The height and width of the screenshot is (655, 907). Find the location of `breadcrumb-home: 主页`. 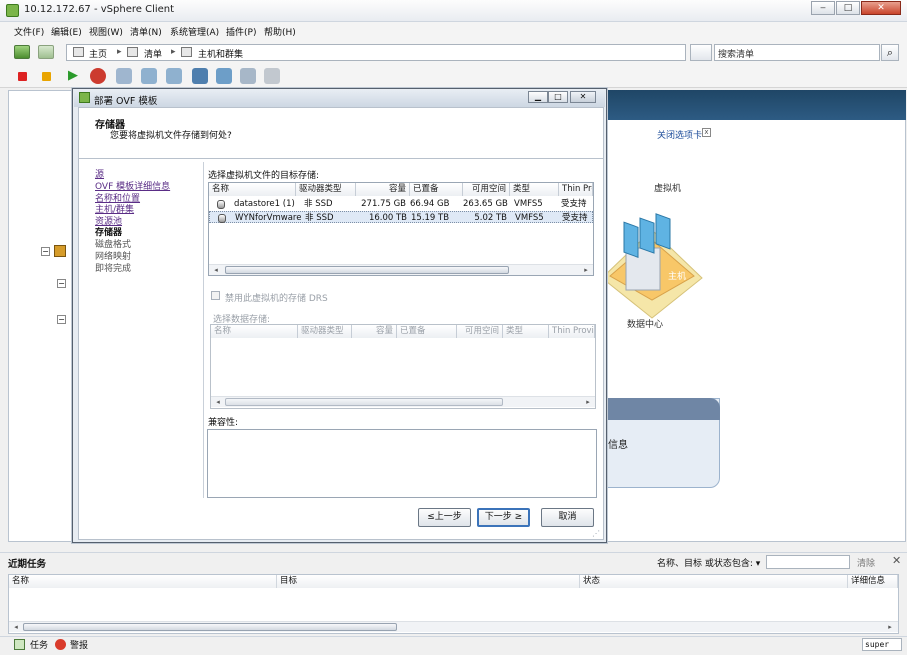

breadcrumb-home: 主页 is located at coordinates (98, 53).